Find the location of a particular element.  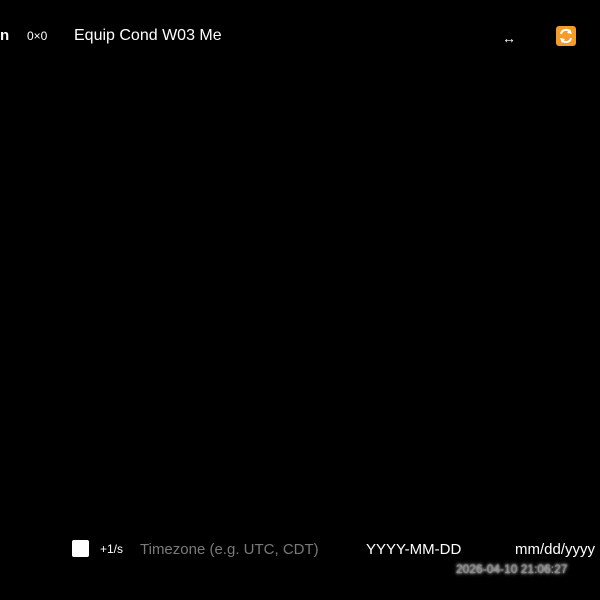

resize-button: ↔ is located at coordinates (509, 38).